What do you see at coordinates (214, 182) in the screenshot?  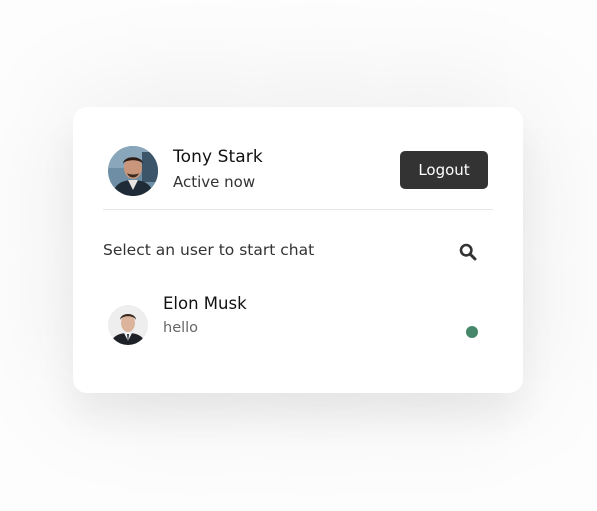 I see `current-user-status: Active now` at bounding box center [214, 182].